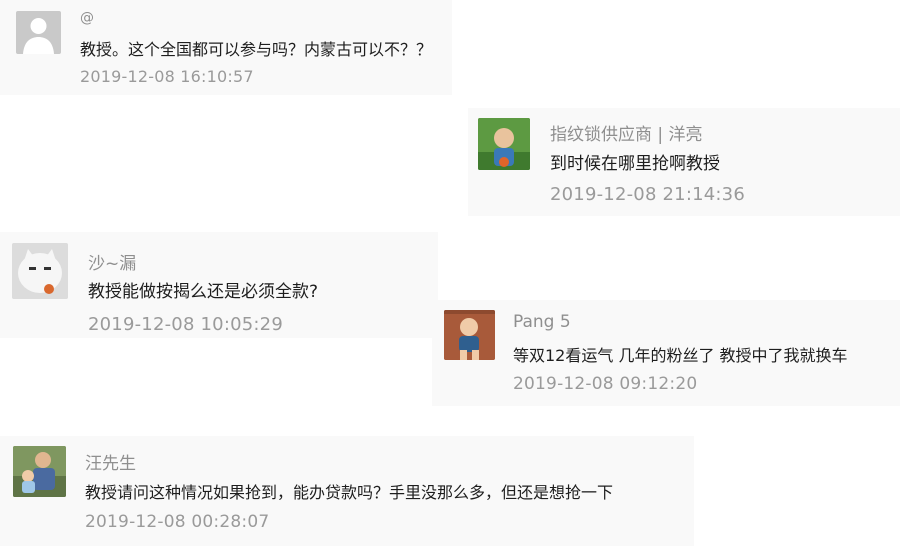 Image resolution: width=900 pixels, height=556 pixels. I want to click on commenter-name: Pang 5, so click(542, 322).